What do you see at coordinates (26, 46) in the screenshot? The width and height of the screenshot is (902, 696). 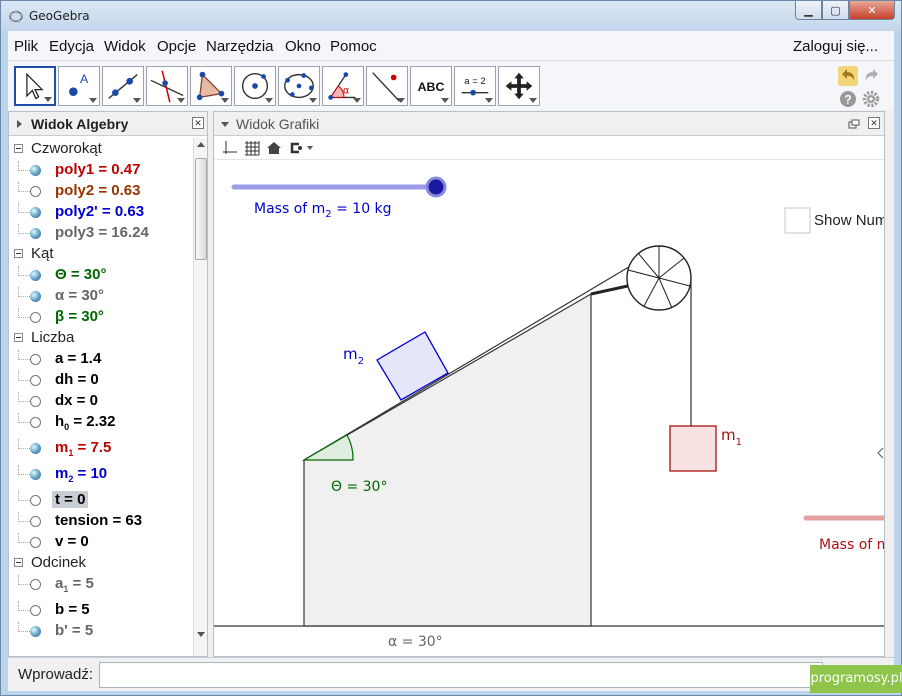 I see `menu-file: Plik` at bounding box center [26, 46].